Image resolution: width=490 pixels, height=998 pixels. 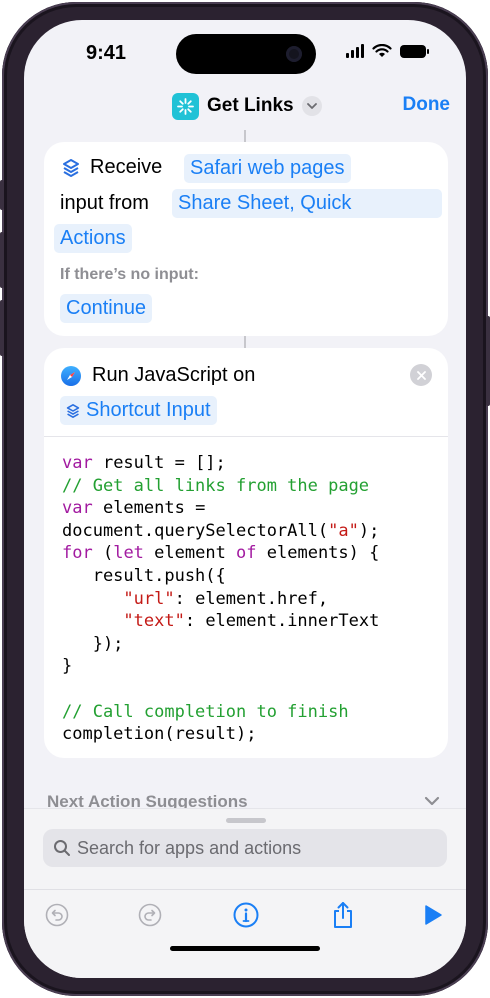 What do you see at coordinates (149, 598) in the screenshot?
I see `code-token: "url"` at bounding box center [149, 598].